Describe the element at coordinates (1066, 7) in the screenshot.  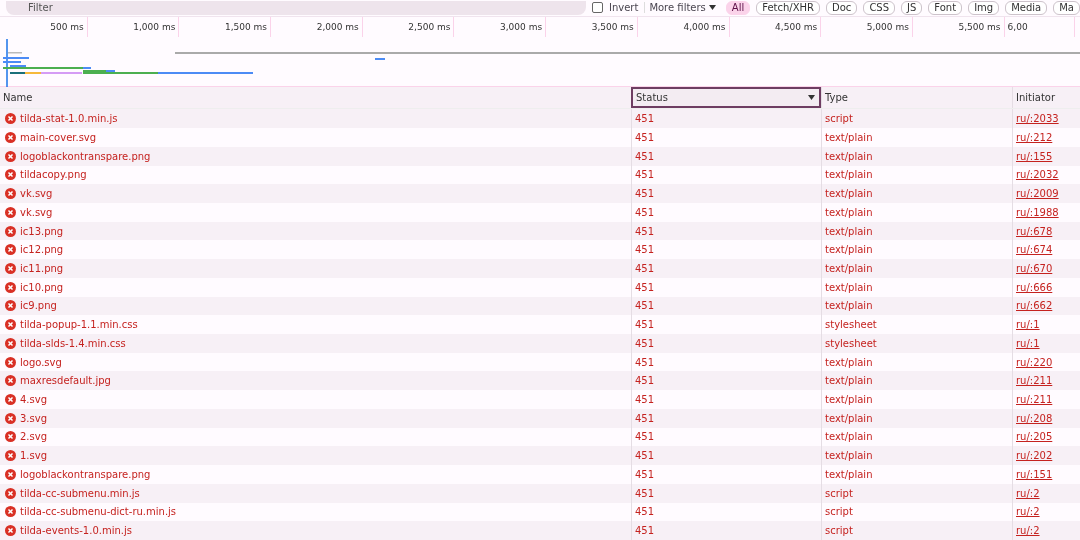
I see `type-filter-chip: Ma` at that location.